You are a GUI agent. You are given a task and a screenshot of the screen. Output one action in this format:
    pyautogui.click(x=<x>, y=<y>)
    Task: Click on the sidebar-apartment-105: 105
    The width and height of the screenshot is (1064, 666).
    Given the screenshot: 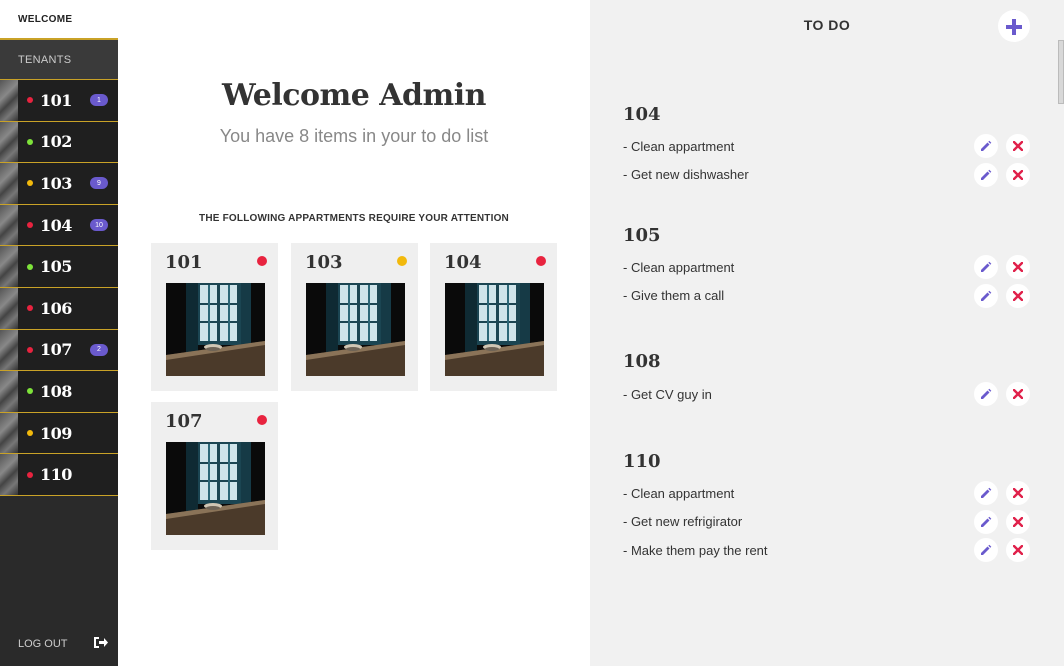 What is the action you would take?
    pyautogui.click(x=59, y=267)
    